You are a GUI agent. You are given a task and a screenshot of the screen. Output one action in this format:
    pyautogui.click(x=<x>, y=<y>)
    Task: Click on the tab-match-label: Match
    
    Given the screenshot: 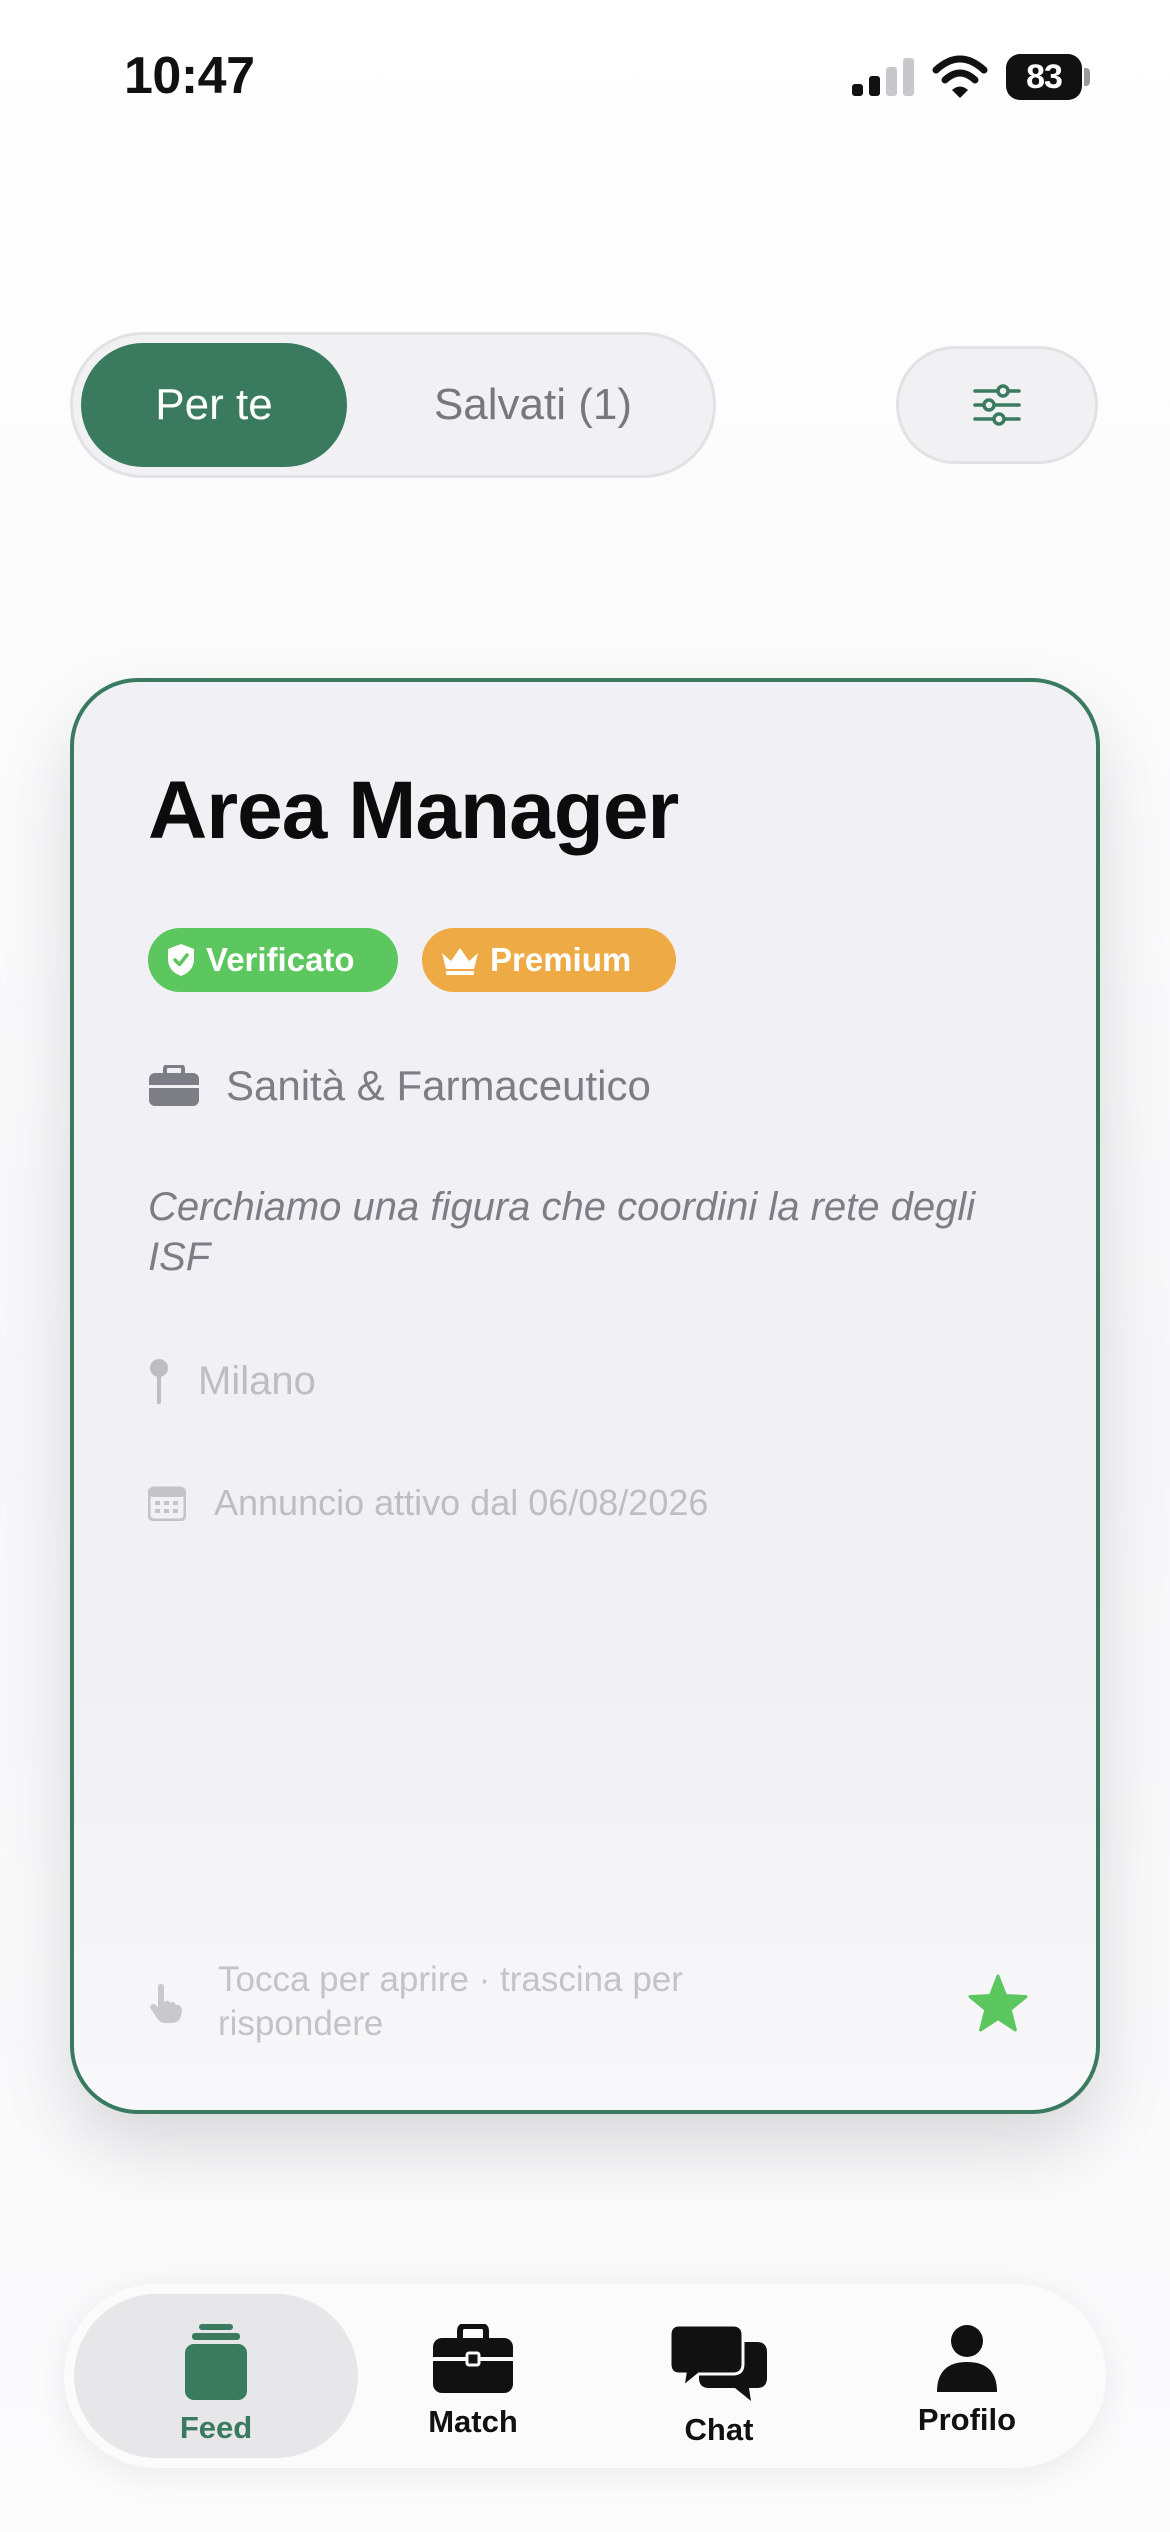 What is the action you would take?
    pyautogui.click(x=473, y=2421)
    